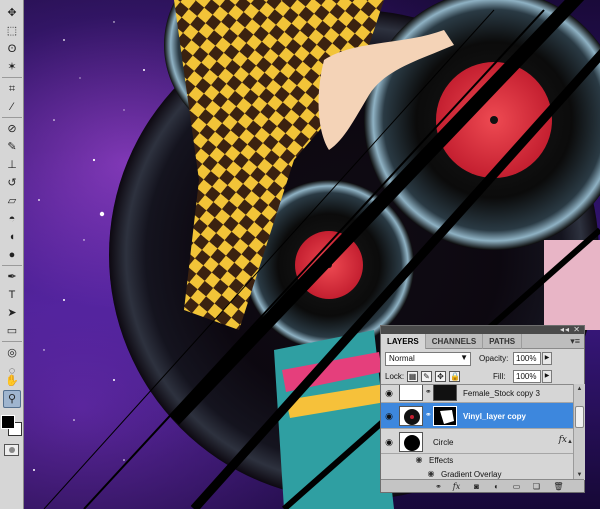 The height and width of the screenshot is (509, 600). What do you see at coordinates (412, 376) in the screenshot?
I see `lock-transparency-icon: ▦` at bounding box center [412, 376].